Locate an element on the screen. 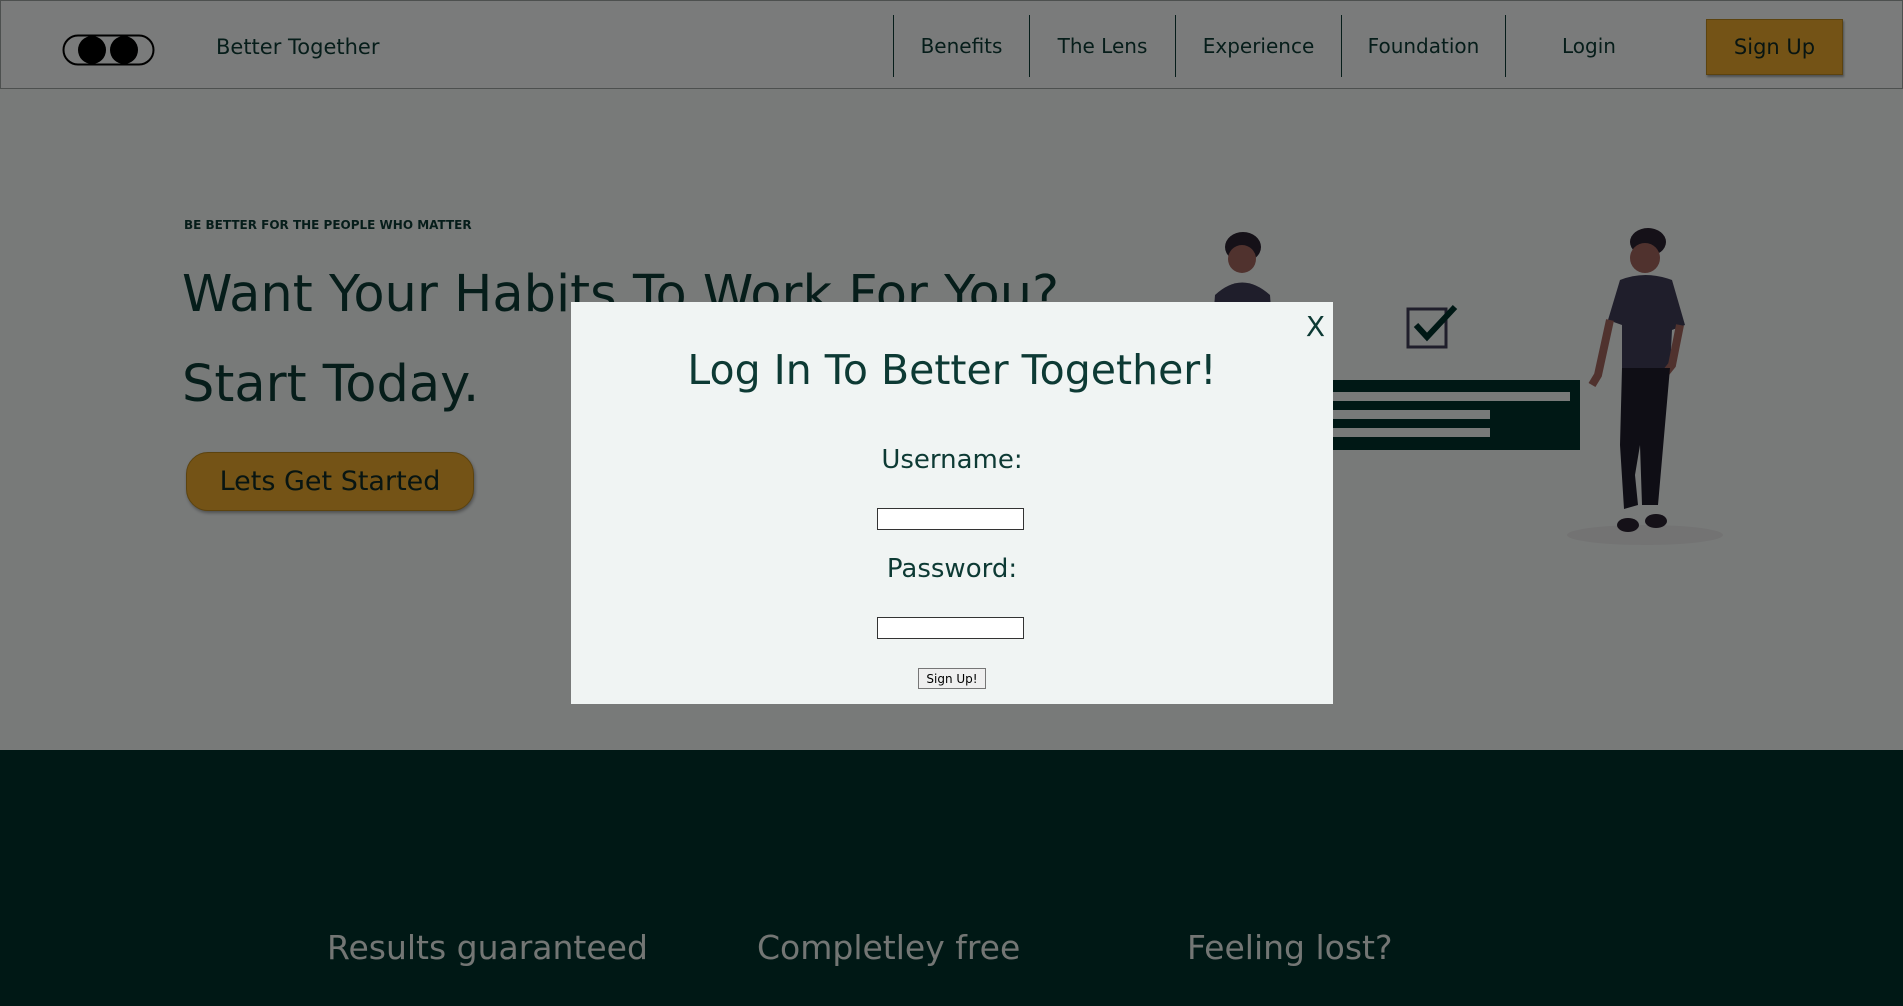  password-input is located at coordinates (950, 628).